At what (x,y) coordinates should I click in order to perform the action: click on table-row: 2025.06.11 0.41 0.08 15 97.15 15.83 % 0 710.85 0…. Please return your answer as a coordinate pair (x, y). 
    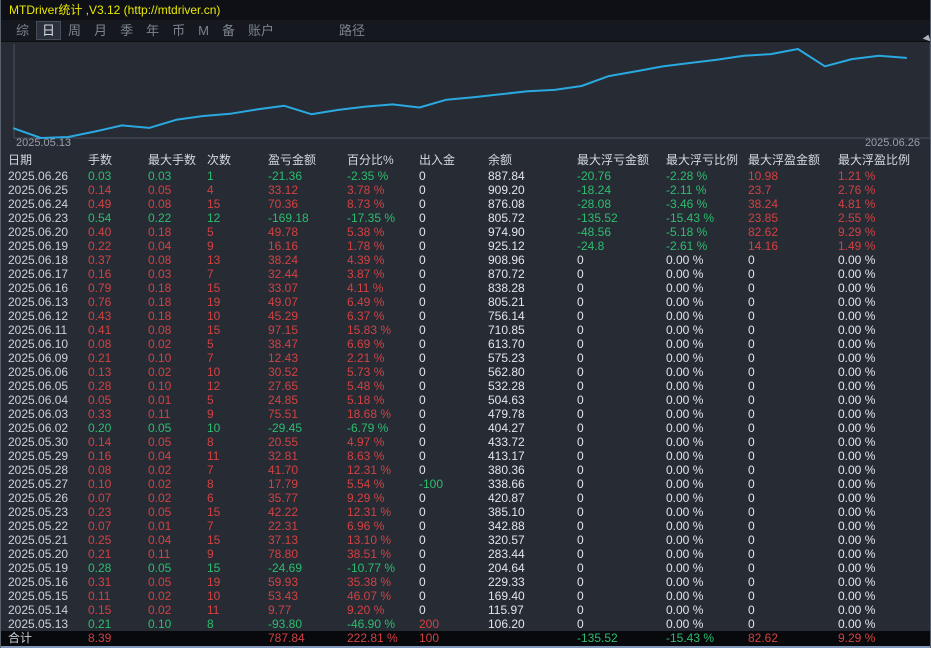
    Looking at the image, I should click on (465, 330).